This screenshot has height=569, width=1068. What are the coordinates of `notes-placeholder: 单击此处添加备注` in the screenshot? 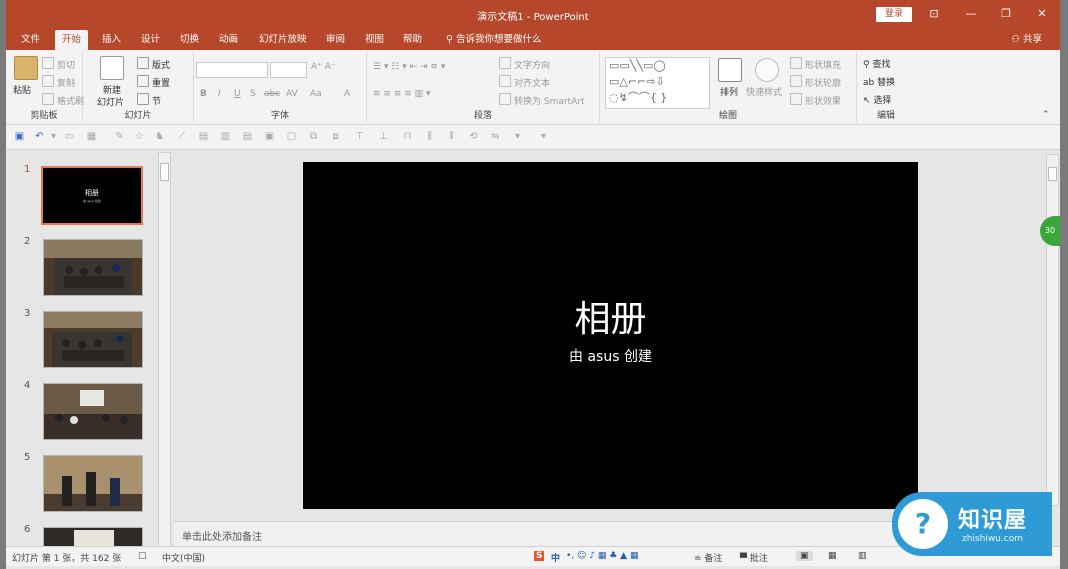 It's located at (222, 535).